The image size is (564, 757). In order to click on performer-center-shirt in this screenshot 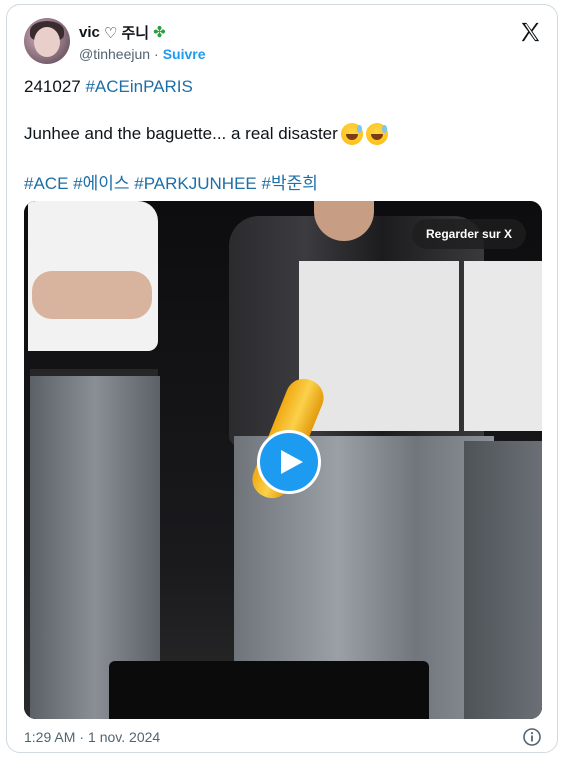, I will do `click(379, 346)`.